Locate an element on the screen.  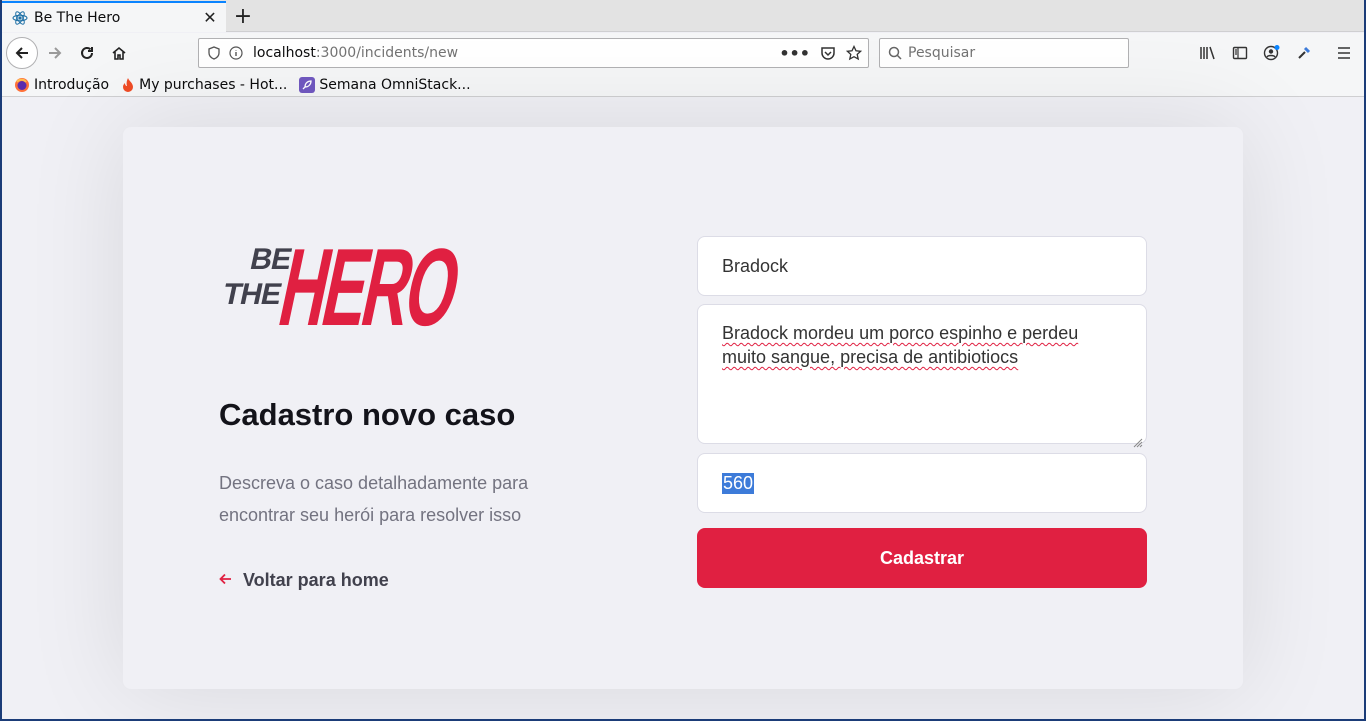
bookmark-star-icon is located at coordinates (854, 53).